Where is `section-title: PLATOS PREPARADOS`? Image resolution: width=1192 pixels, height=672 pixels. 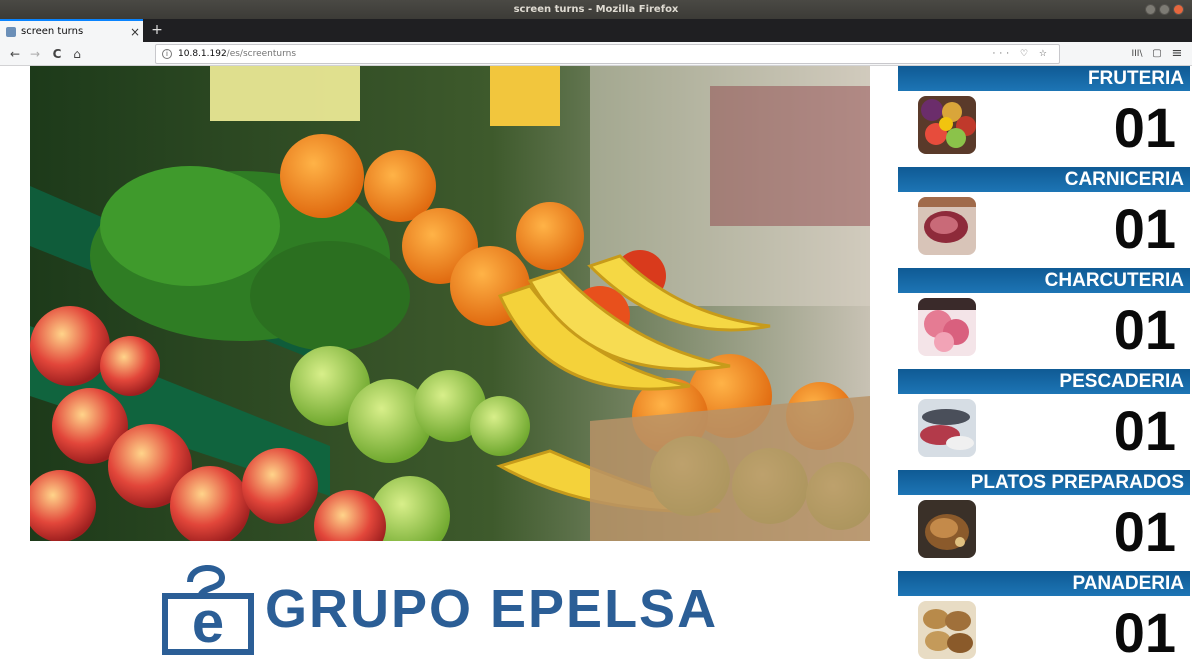
section-title: PLATOS PREPARADOS is located at coordinates (1044, 482).